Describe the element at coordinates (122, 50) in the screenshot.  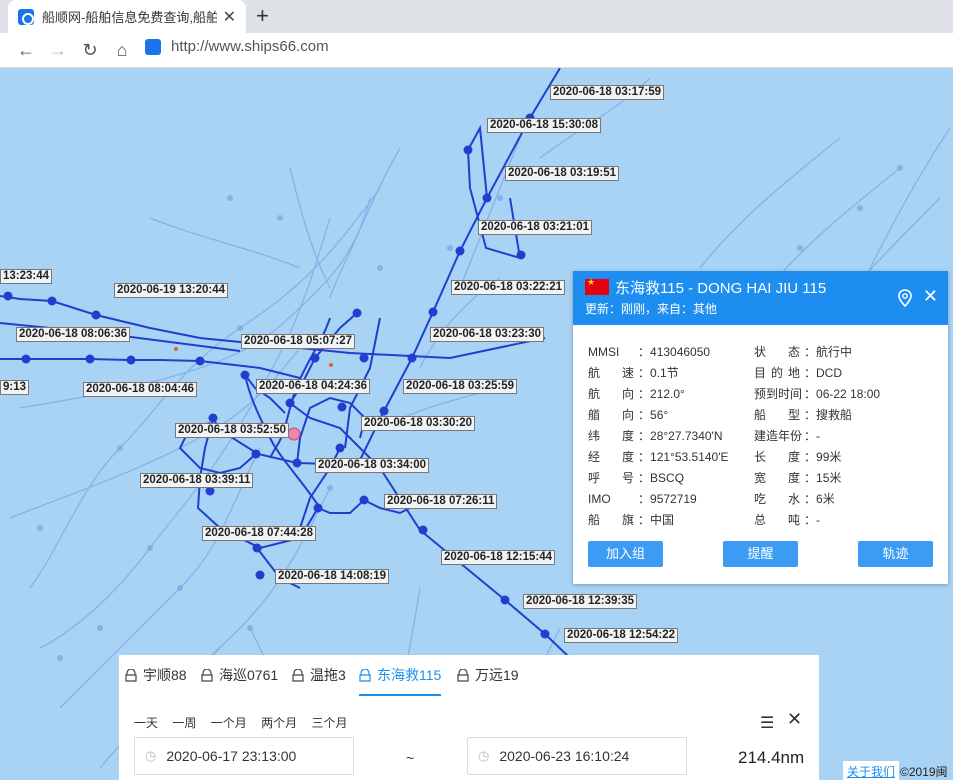
I see `home-icon: ⌂` at that location.